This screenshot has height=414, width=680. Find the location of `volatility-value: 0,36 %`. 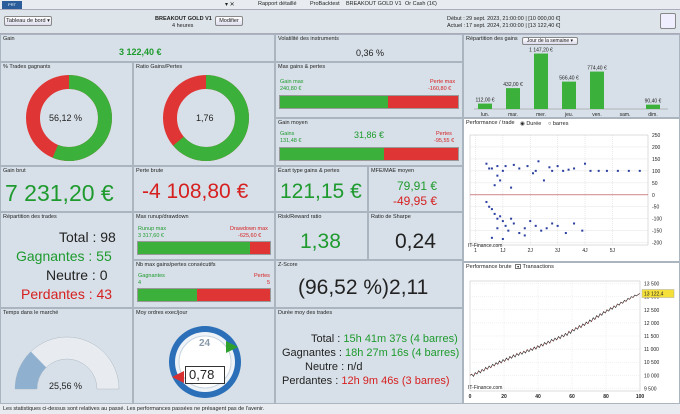

volatility-value: 0,36 % is located at coordinates (370, 53).